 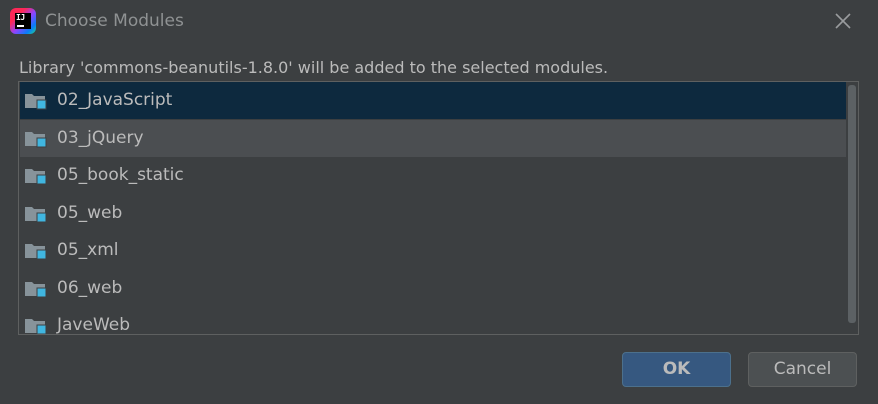 What do you see at coordinates (90, 212) in the screenshot?
I see `module-label: 05_web` at bounding box center [90, 212].